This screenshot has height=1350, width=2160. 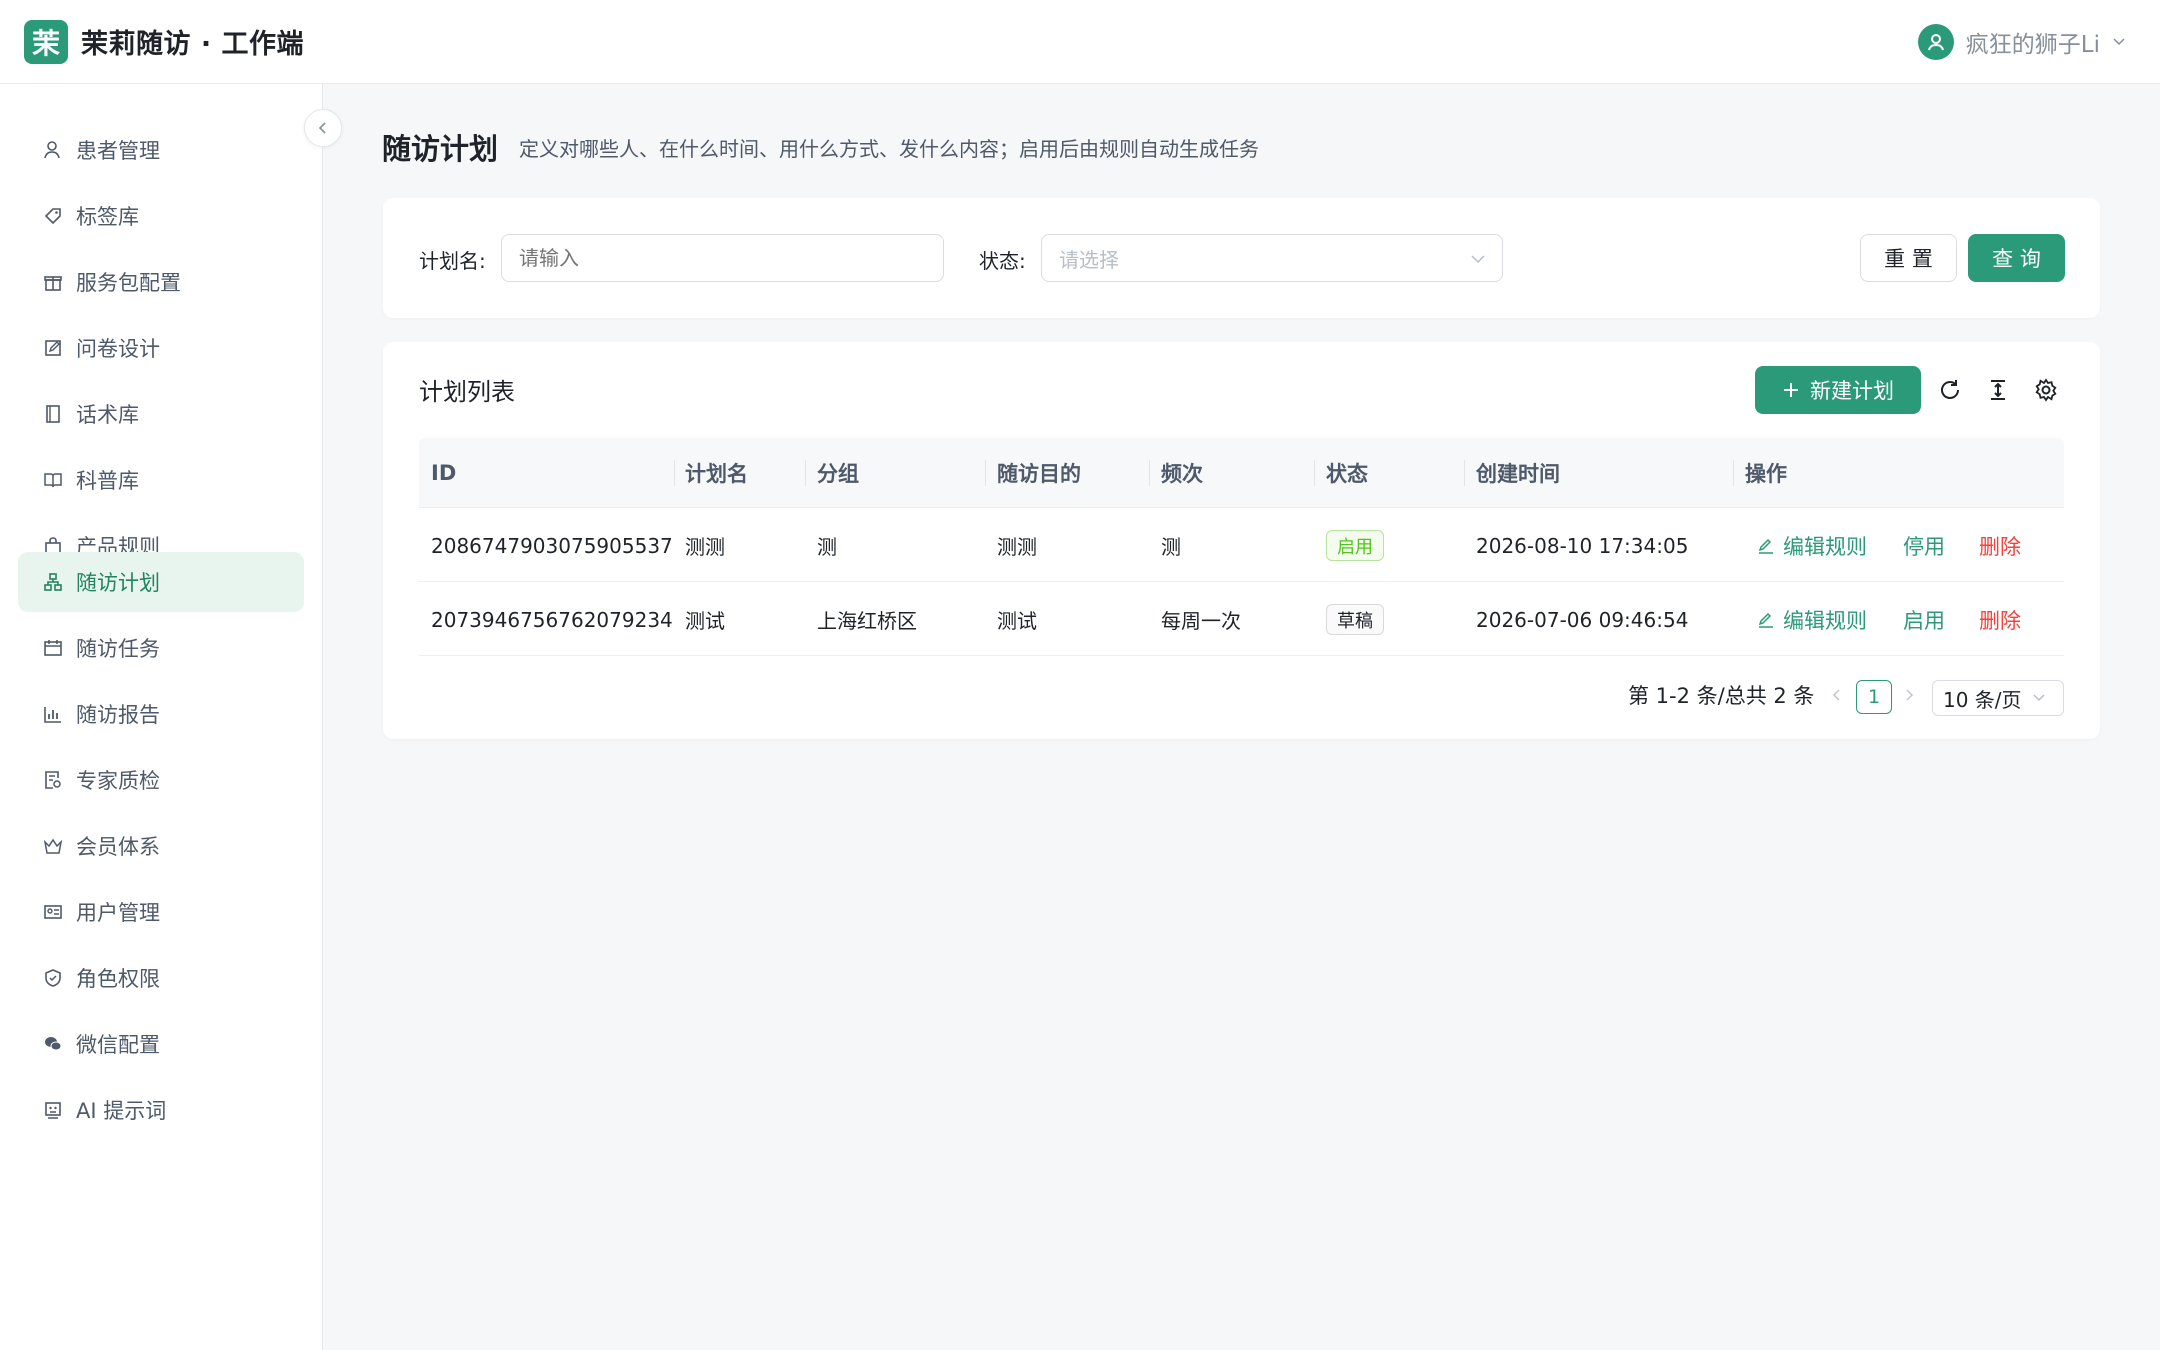 What do you see at coordinates (1998, 390) in the screenshot?
I see `column-height-icon` at bounding box center [1998, 390].